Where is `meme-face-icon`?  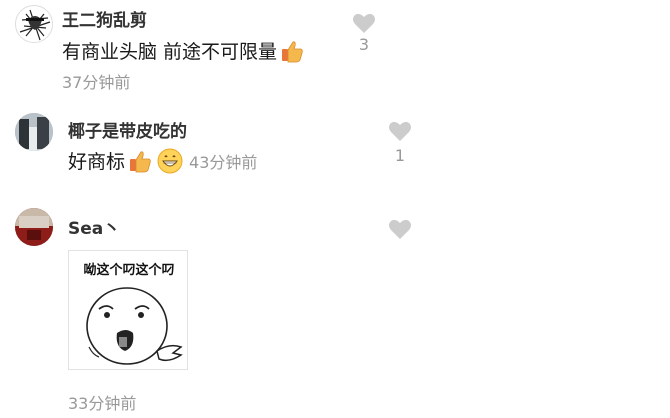
meme-face-icon is located at coordinates (134, 326).